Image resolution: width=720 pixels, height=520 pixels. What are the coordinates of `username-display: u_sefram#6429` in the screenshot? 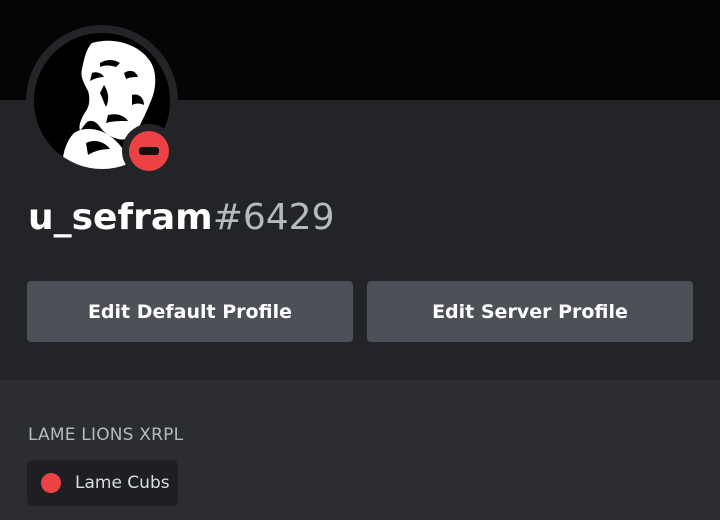 It's located at (181, 218).